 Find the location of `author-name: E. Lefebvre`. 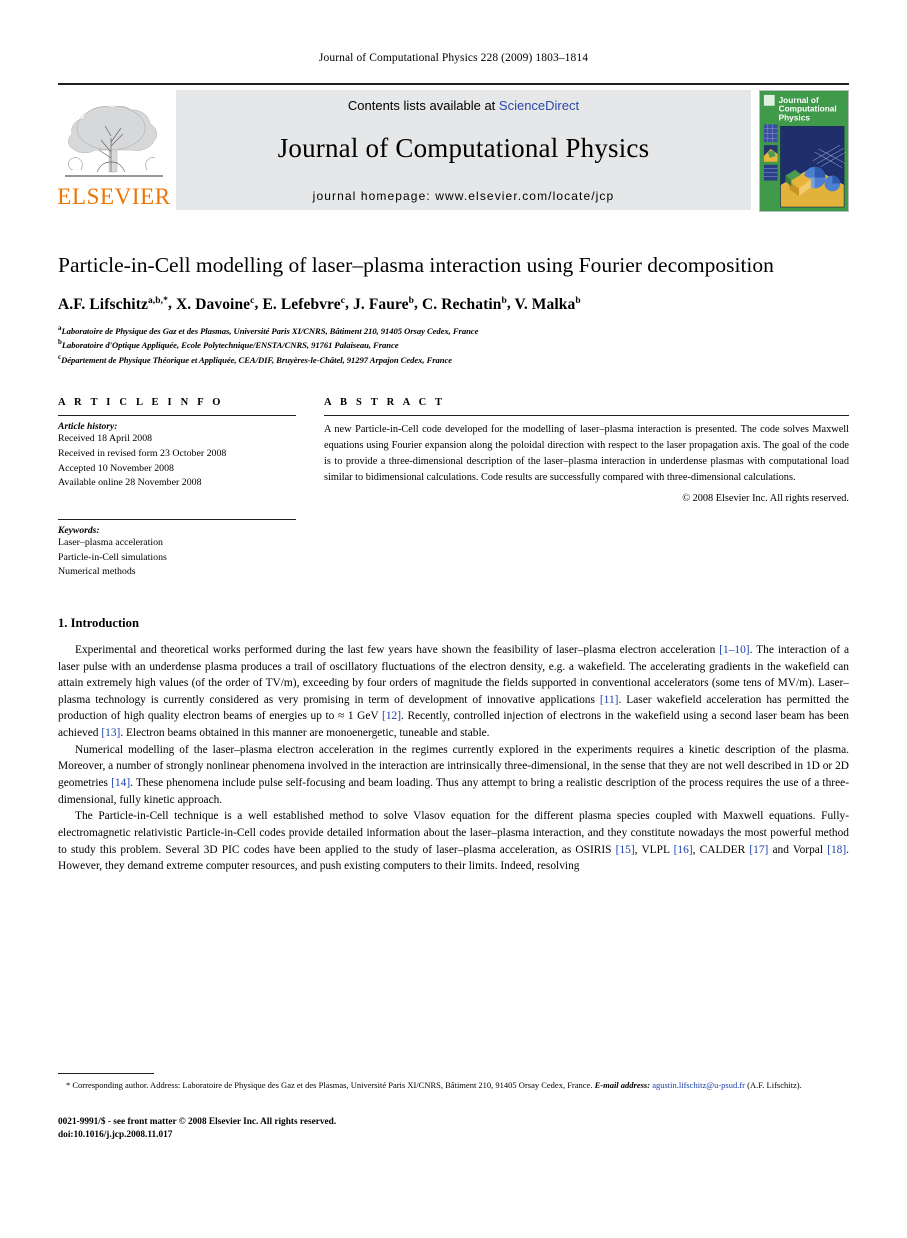

author-name: E. Lefebvre is located at coordinates (301, 304).